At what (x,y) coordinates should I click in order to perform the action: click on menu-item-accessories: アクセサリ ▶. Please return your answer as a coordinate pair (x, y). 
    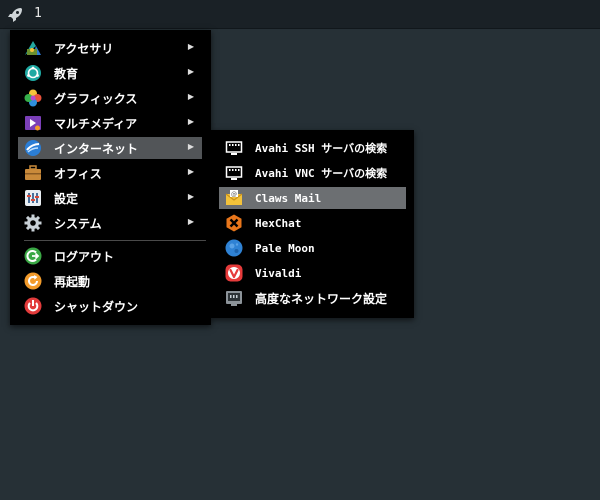
    Looking at the image, I should click on (110, 48).